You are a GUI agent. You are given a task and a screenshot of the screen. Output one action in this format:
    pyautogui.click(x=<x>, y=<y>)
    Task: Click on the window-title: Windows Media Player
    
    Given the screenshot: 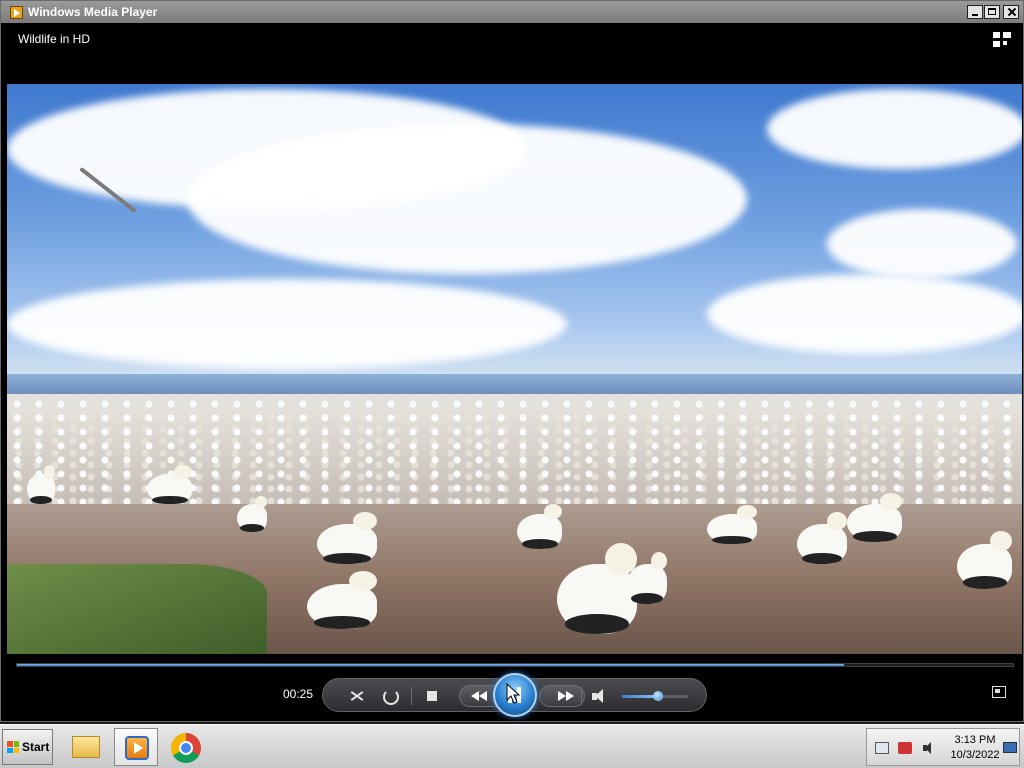 What is the action you would take?
    pyautogui.click(x=93, y=12)
    